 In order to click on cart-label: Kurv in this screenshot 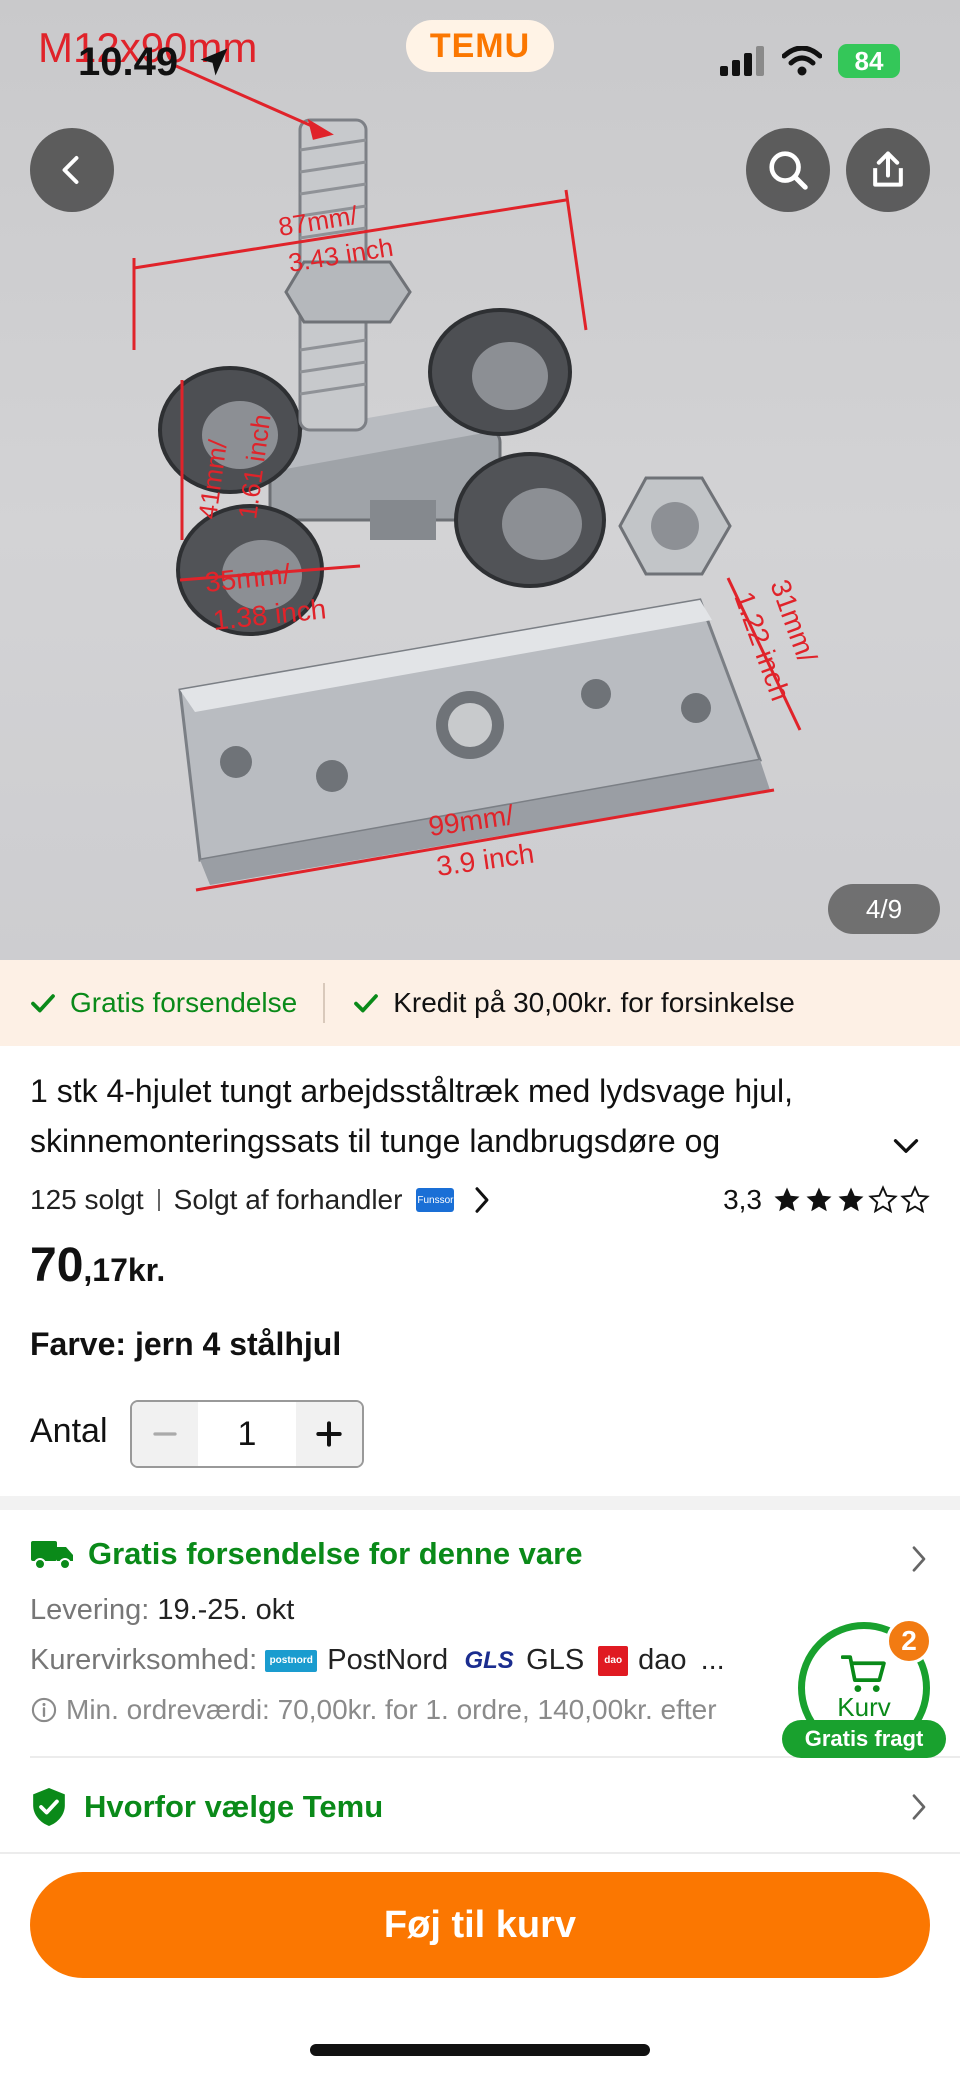, I will do `click(864, 1706)`.